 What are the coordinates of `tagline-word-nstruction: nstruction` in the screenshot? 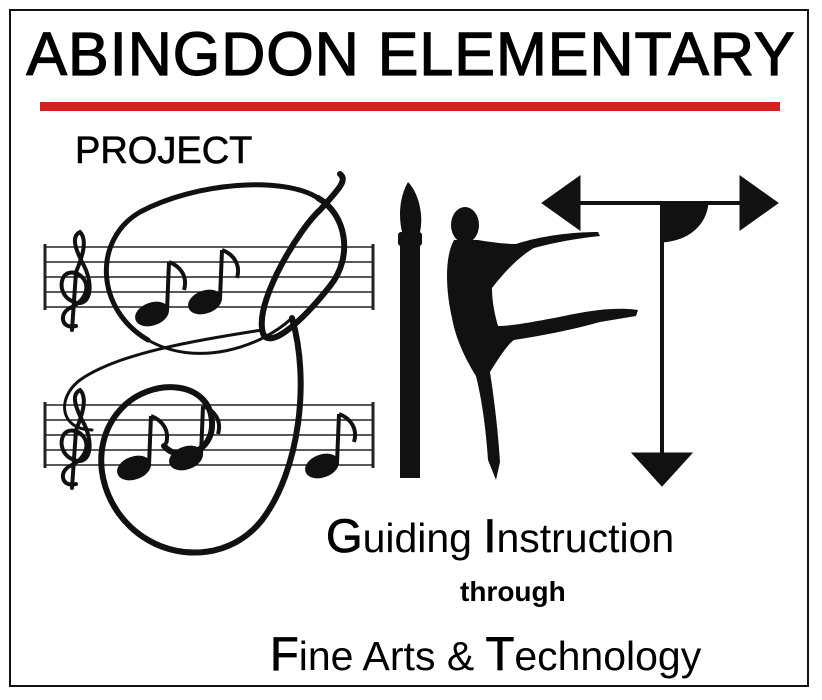 It's located at (585, 538).